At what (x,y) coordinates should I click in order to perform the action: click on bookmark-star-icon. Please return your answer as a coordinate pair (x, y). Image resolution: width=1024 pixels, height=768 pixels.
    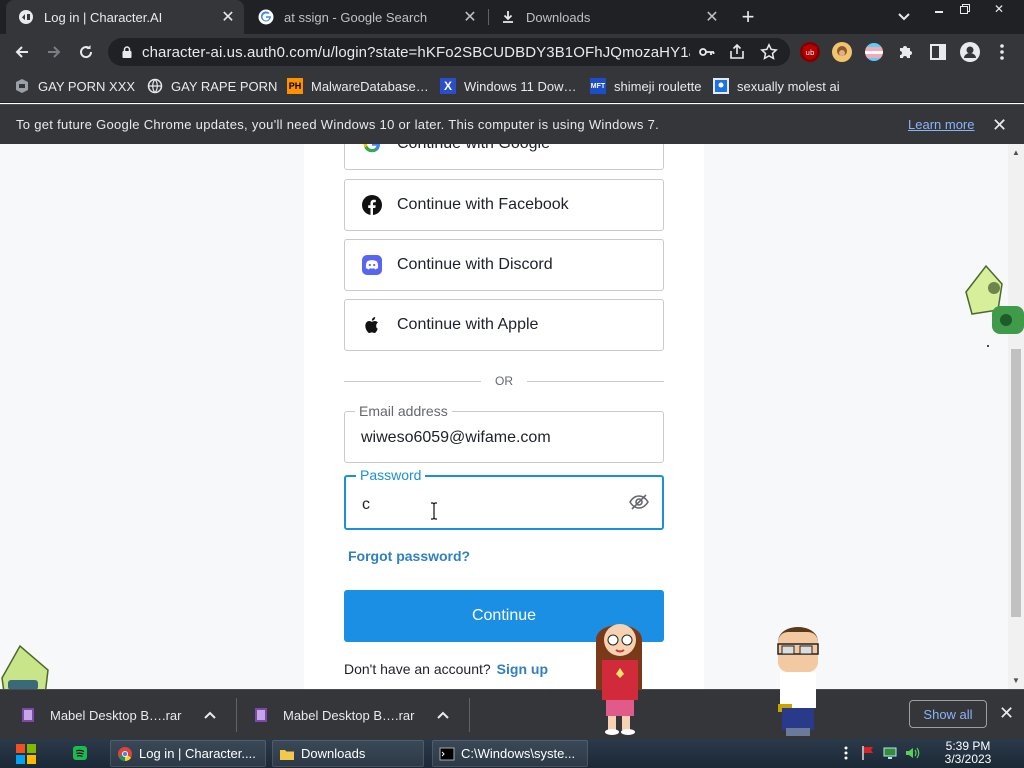
    Looking at the image, I should click on (769, 52).